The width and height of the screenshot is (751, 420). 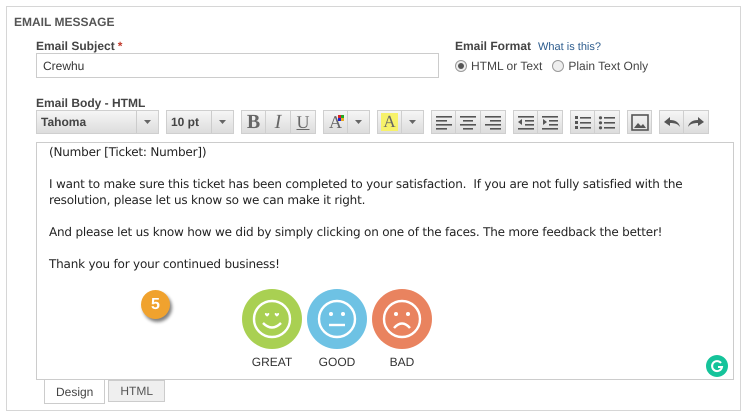 What do you see at coordinates (128, 152) in the screenshot?
I see `body-paragraph: (Number [Ticket: Number])` at bounding box center [128, 152].